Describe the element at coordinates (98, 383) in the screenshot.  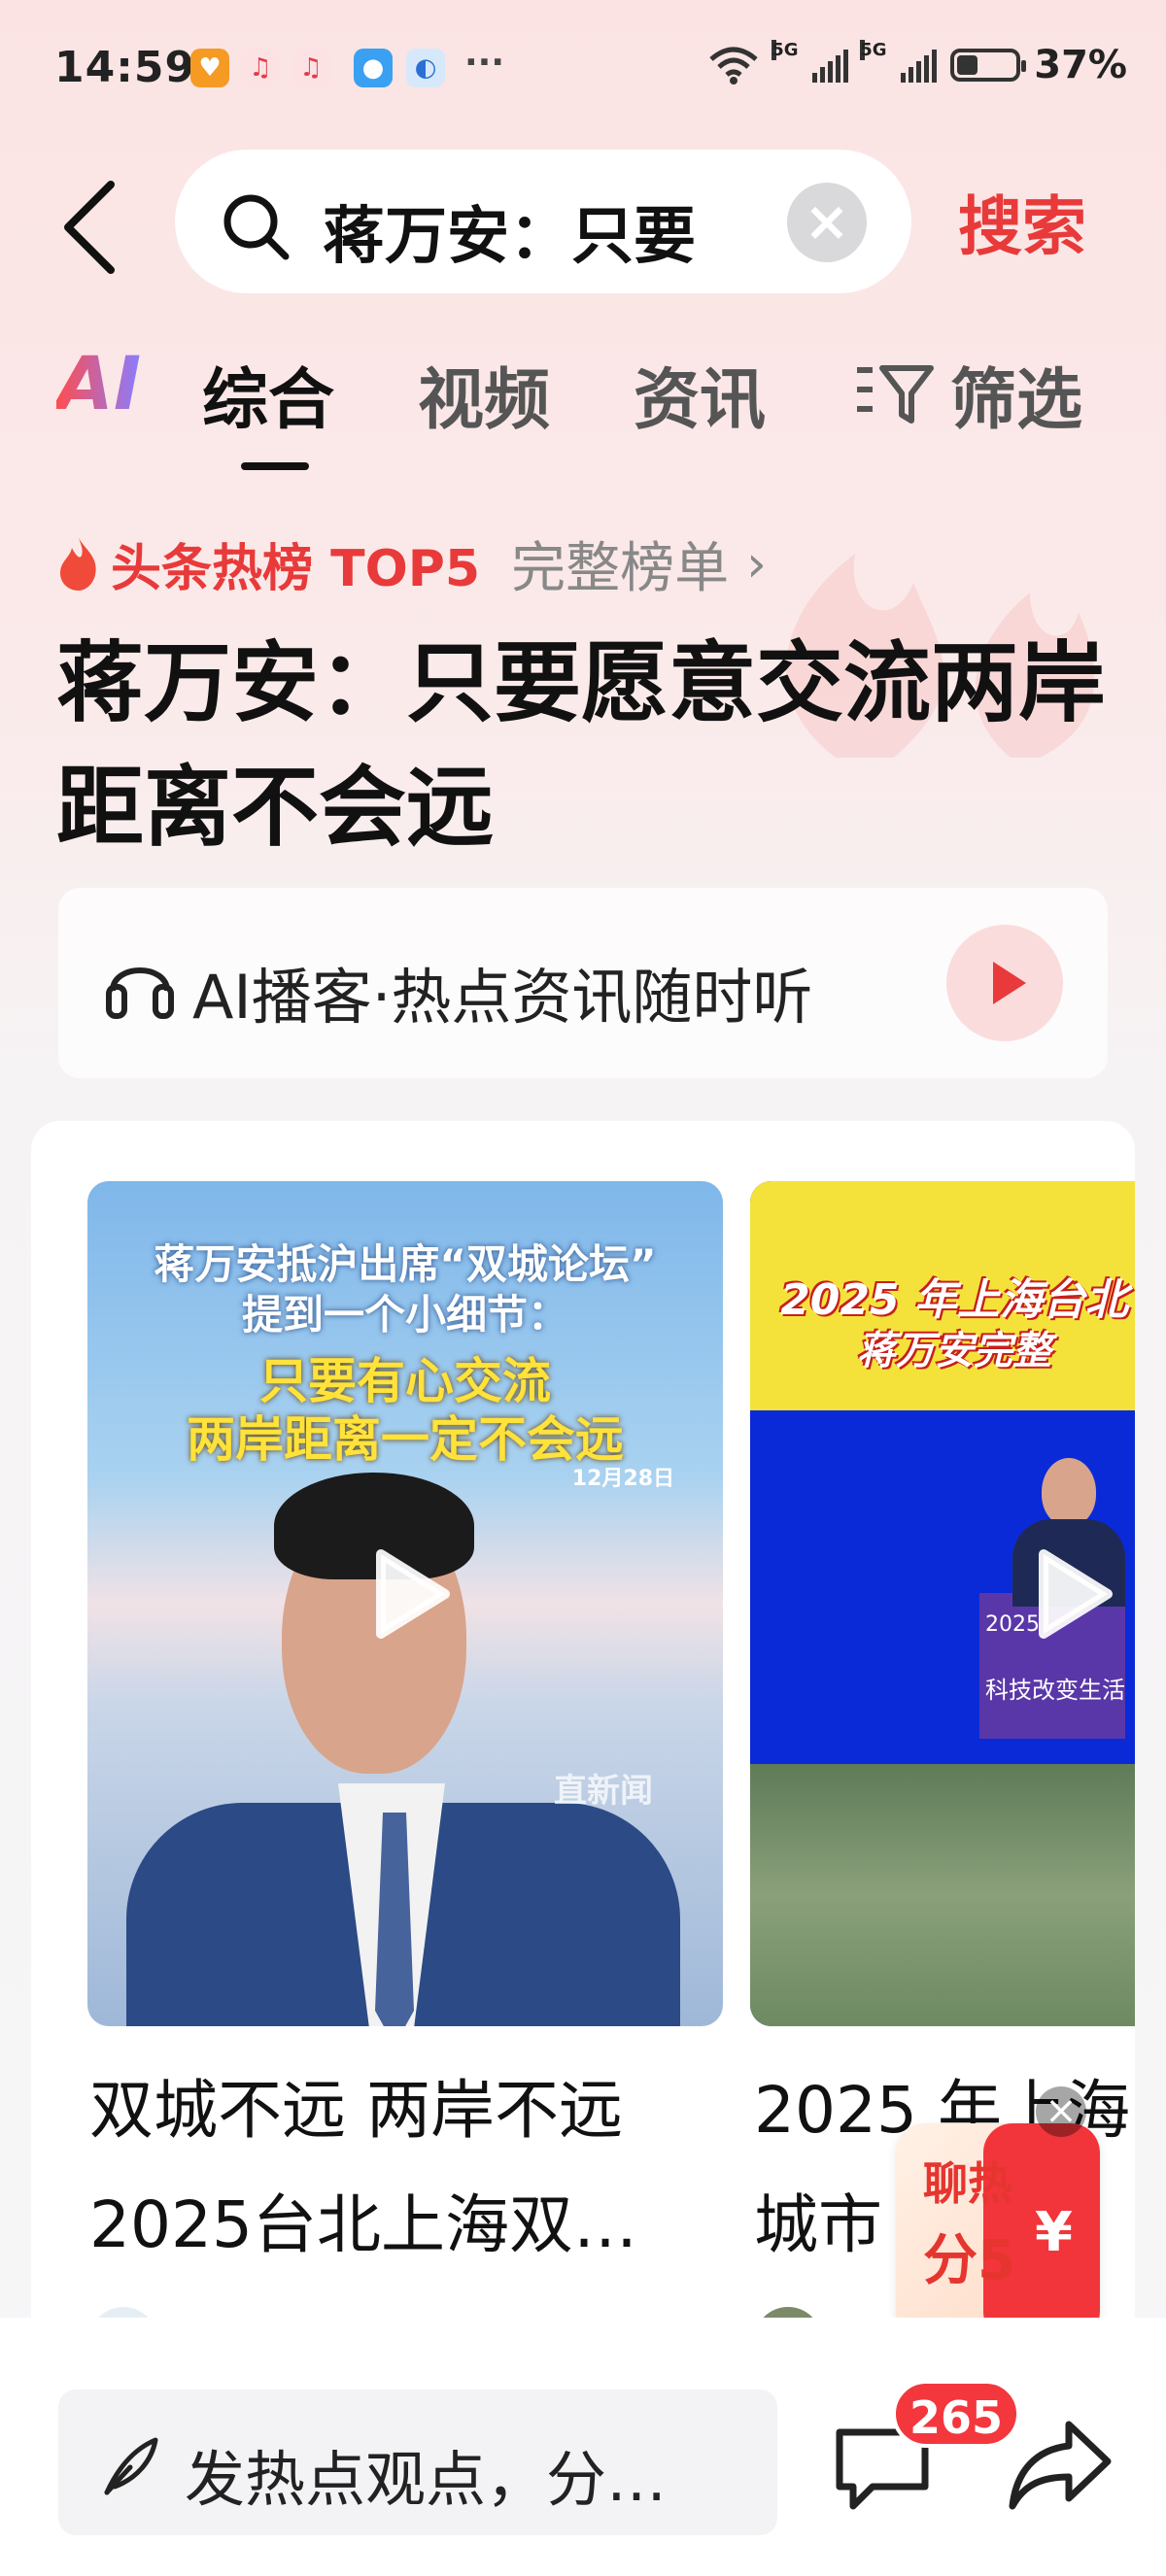
I see `tab-ai: AI` at that location.